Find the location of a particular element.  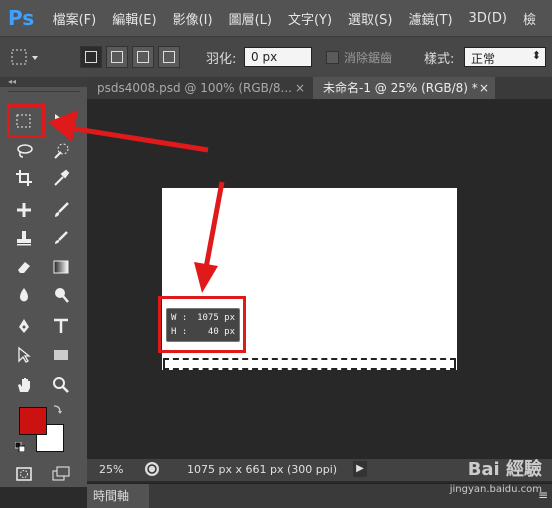

annotation-arrows is located at coordinates (136, 201).